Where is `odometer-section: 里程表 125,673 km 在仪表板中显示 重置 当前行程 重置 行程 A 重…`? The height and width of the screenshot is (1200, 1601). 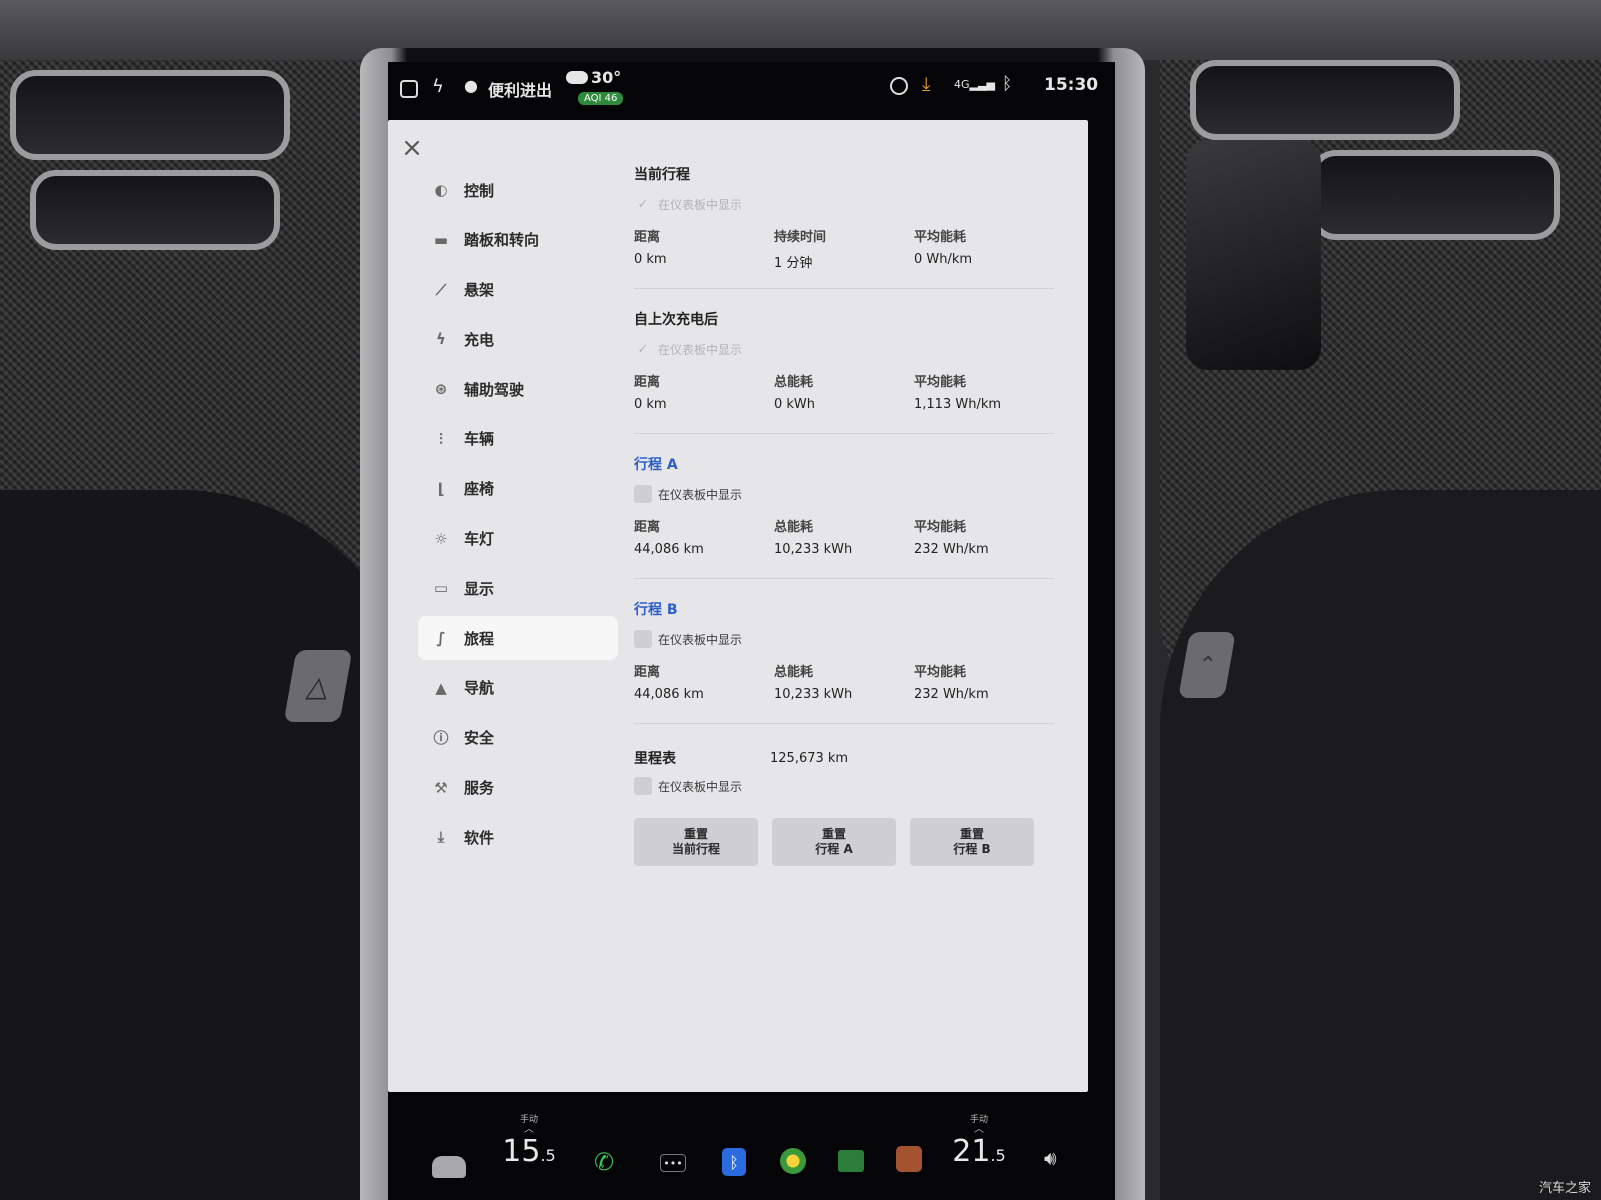 odometer-section: 里程表 125,673 km 在仪表板中显示 重置 当前行程 重置 行程 A 重… is located at coordinates (844, 805).